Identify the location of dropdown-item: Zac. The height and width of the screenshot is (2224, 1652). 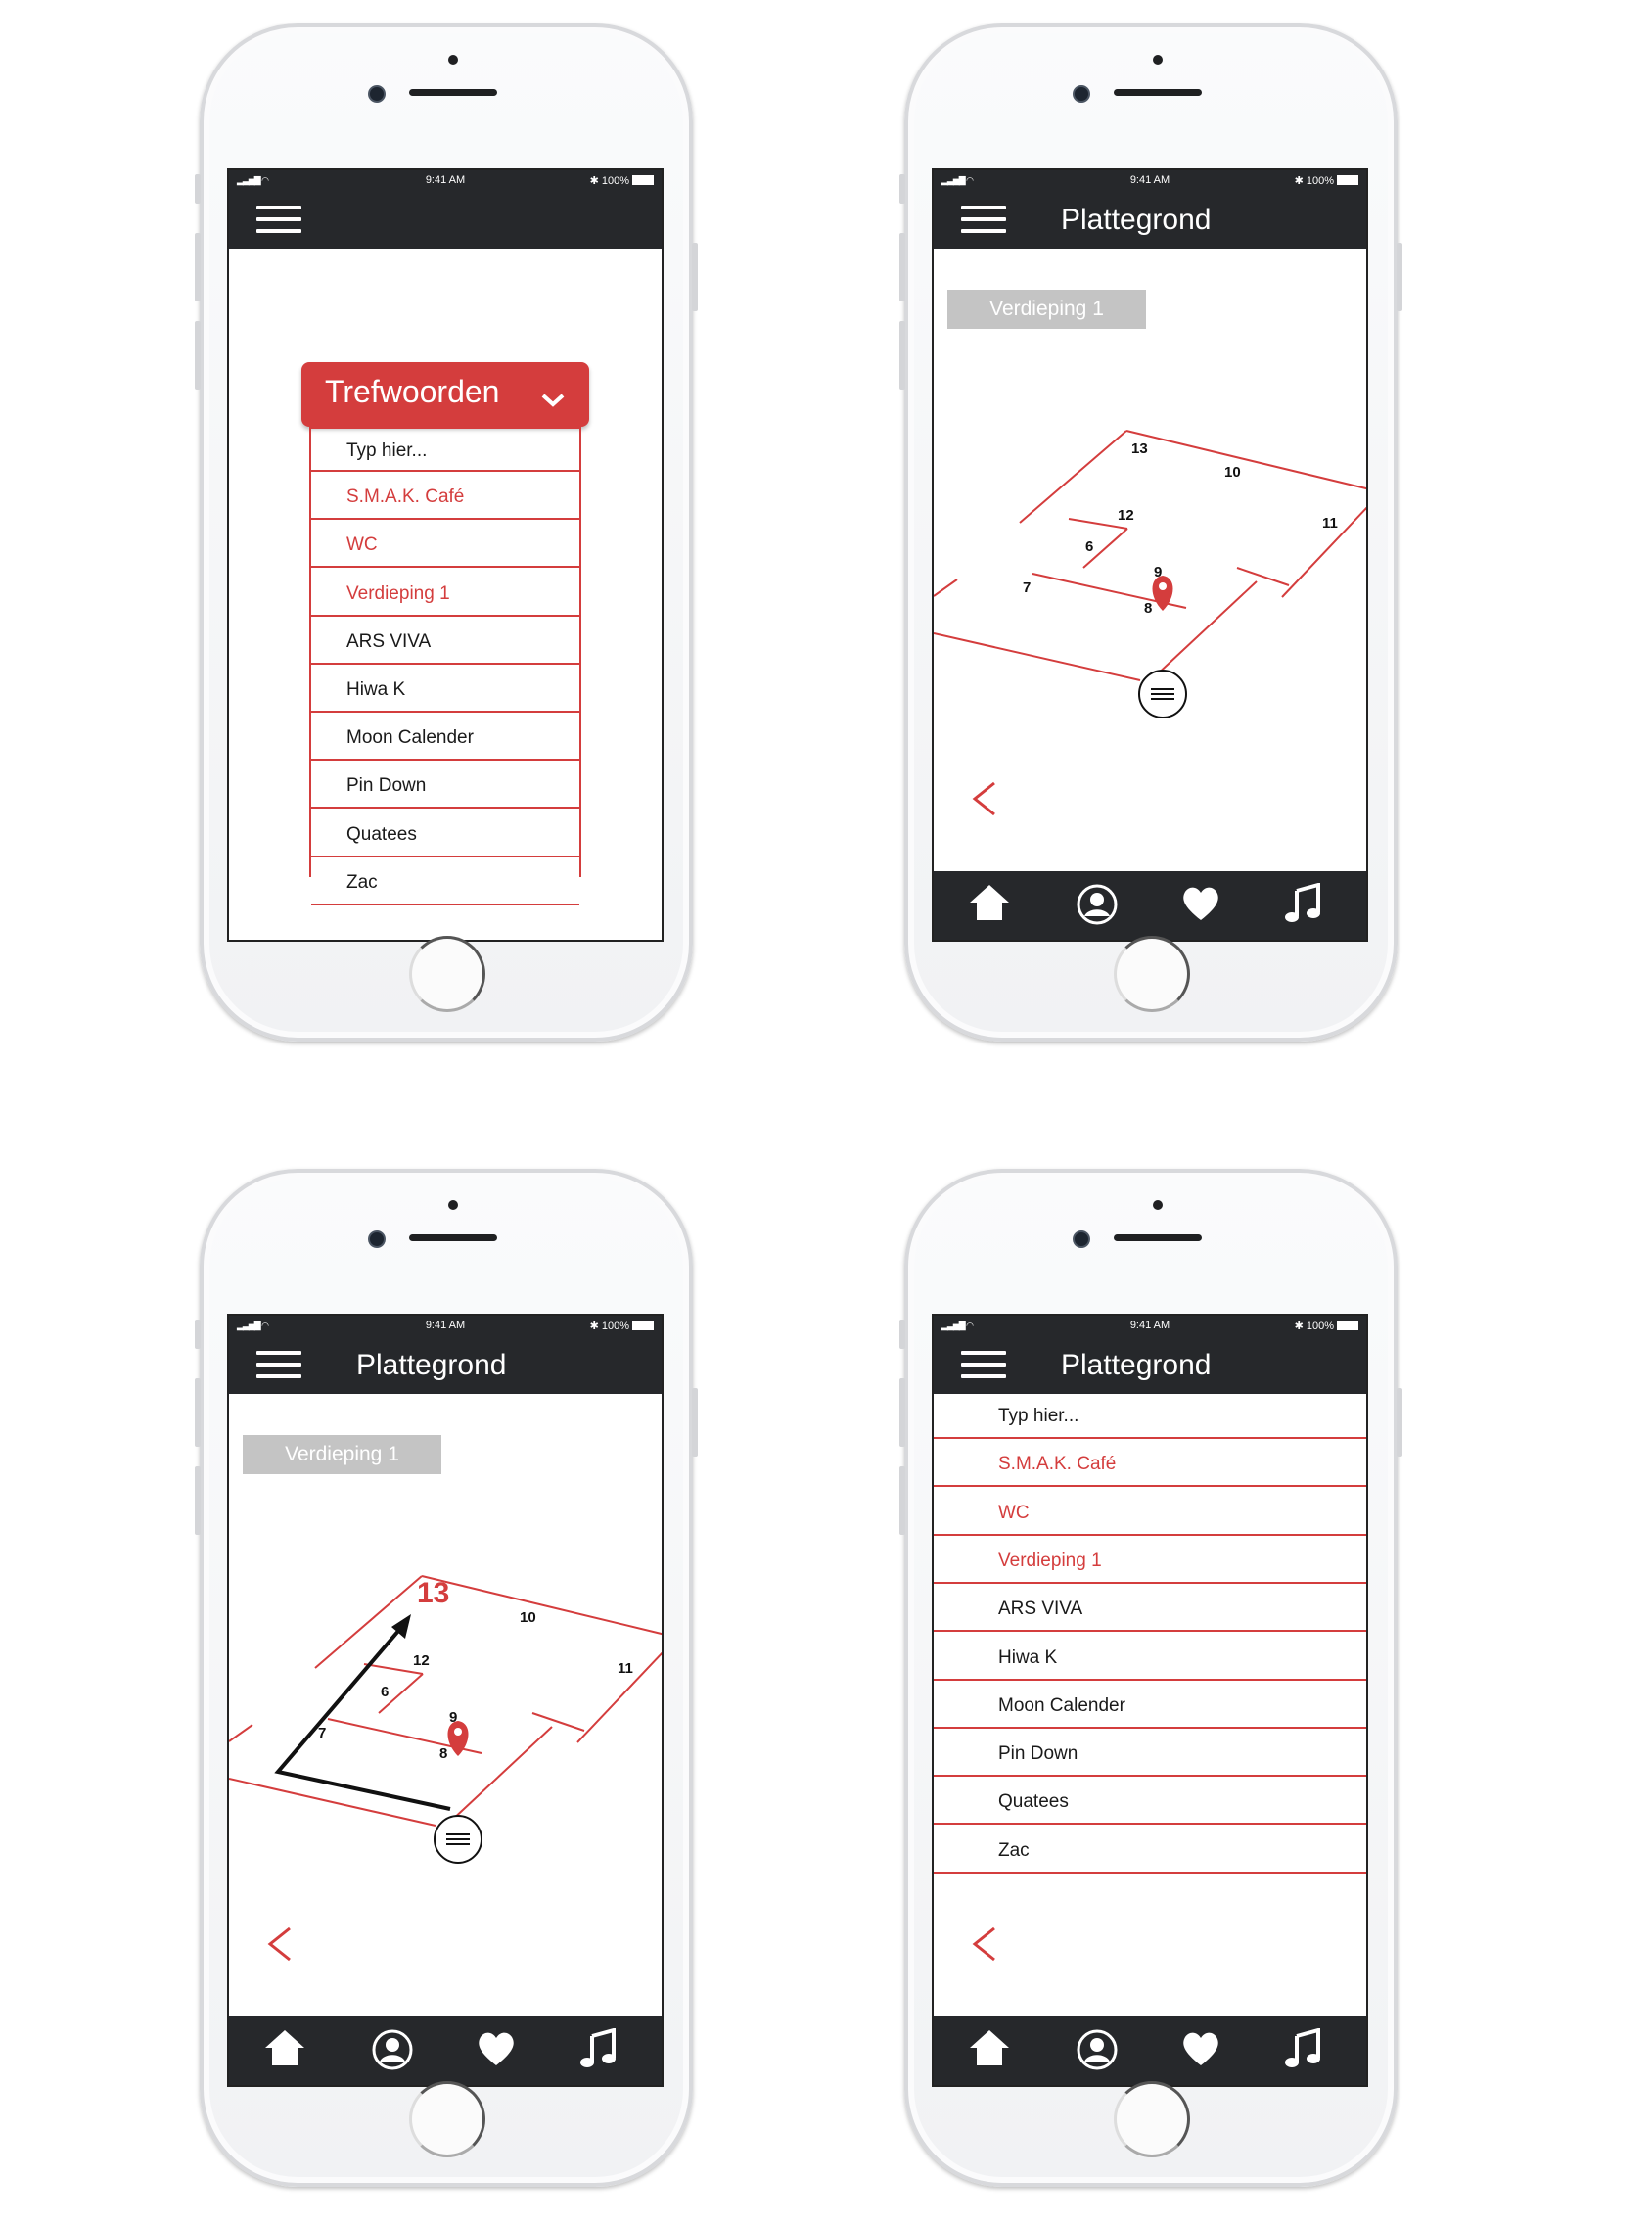
(445, 883).